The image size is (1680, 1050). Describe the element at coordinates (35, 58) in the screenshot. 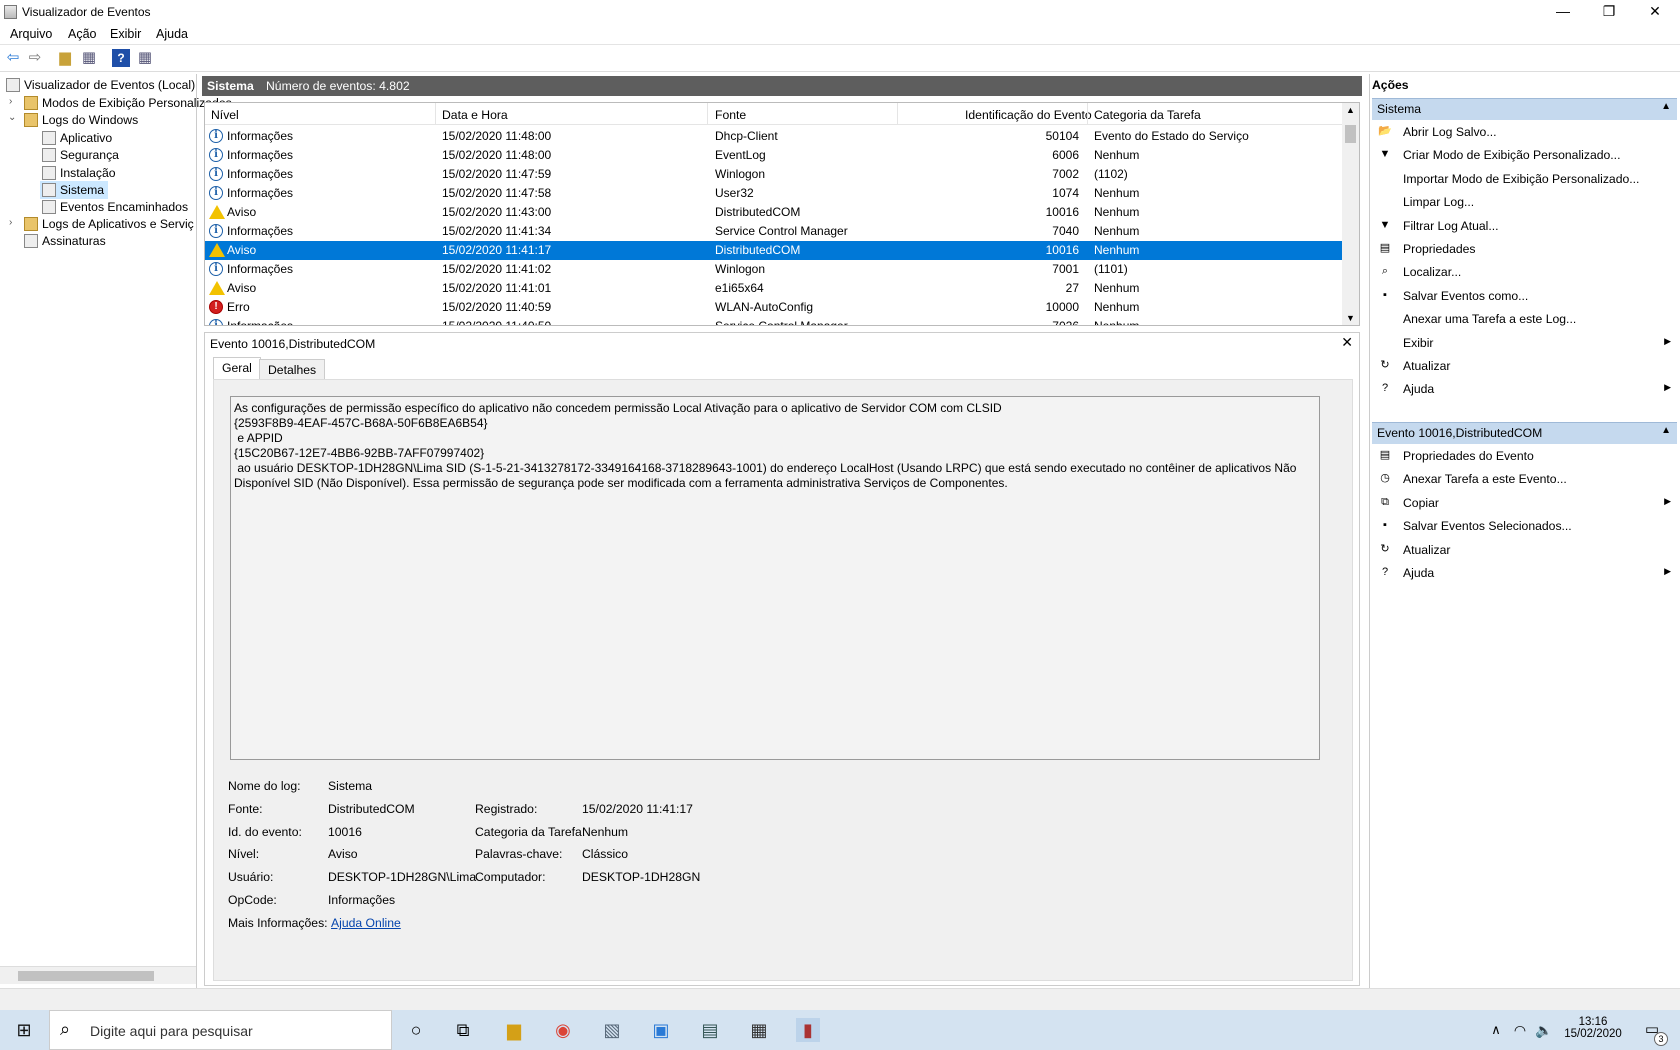

I see `forward-arrow-icon: ⇨` at that location.